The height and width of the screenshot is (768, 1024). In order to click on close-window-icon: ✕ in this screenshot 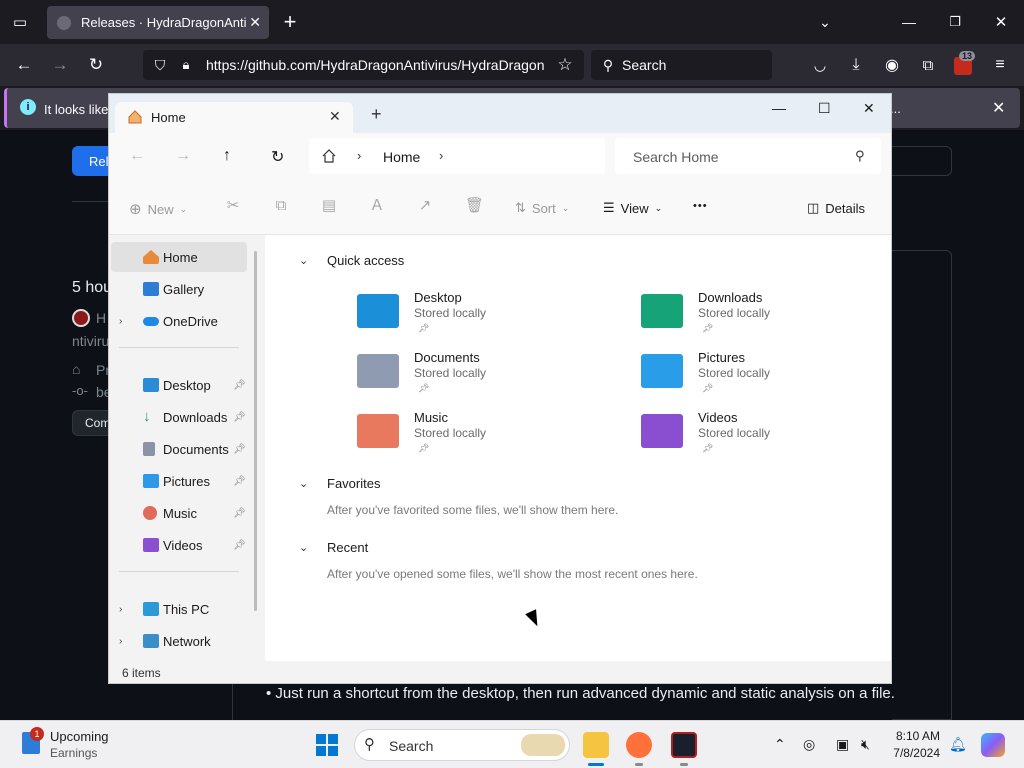, I will do `click(869, 108)`.